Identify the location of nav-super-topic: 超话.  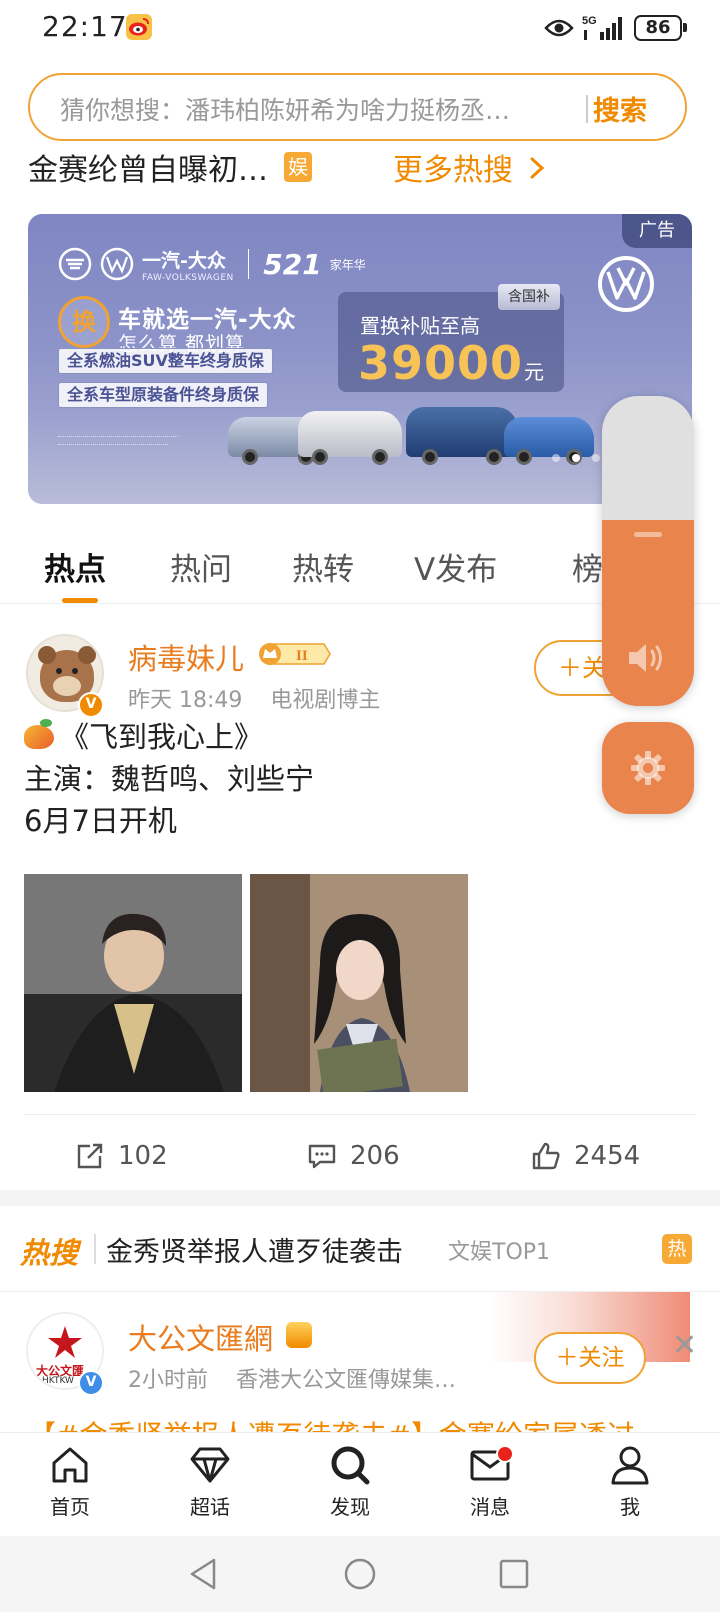
(210, 1481).